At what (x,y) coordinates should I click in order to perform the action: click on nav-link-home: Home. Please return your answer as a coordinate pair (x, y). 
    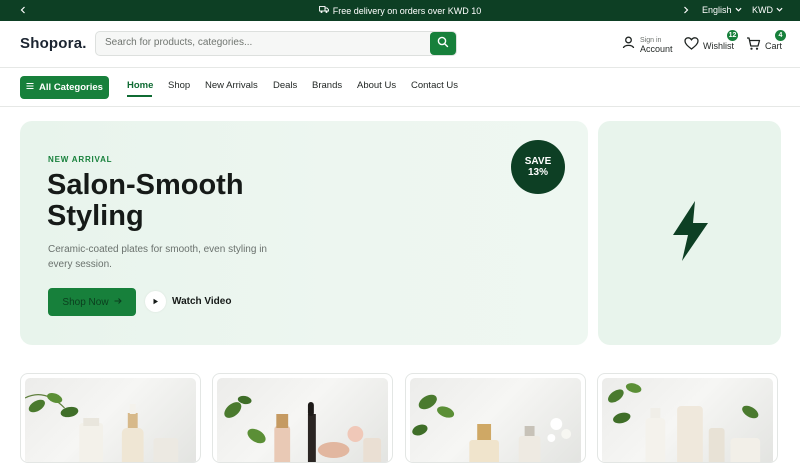
    Looking at the image, I should click on (140, 85).